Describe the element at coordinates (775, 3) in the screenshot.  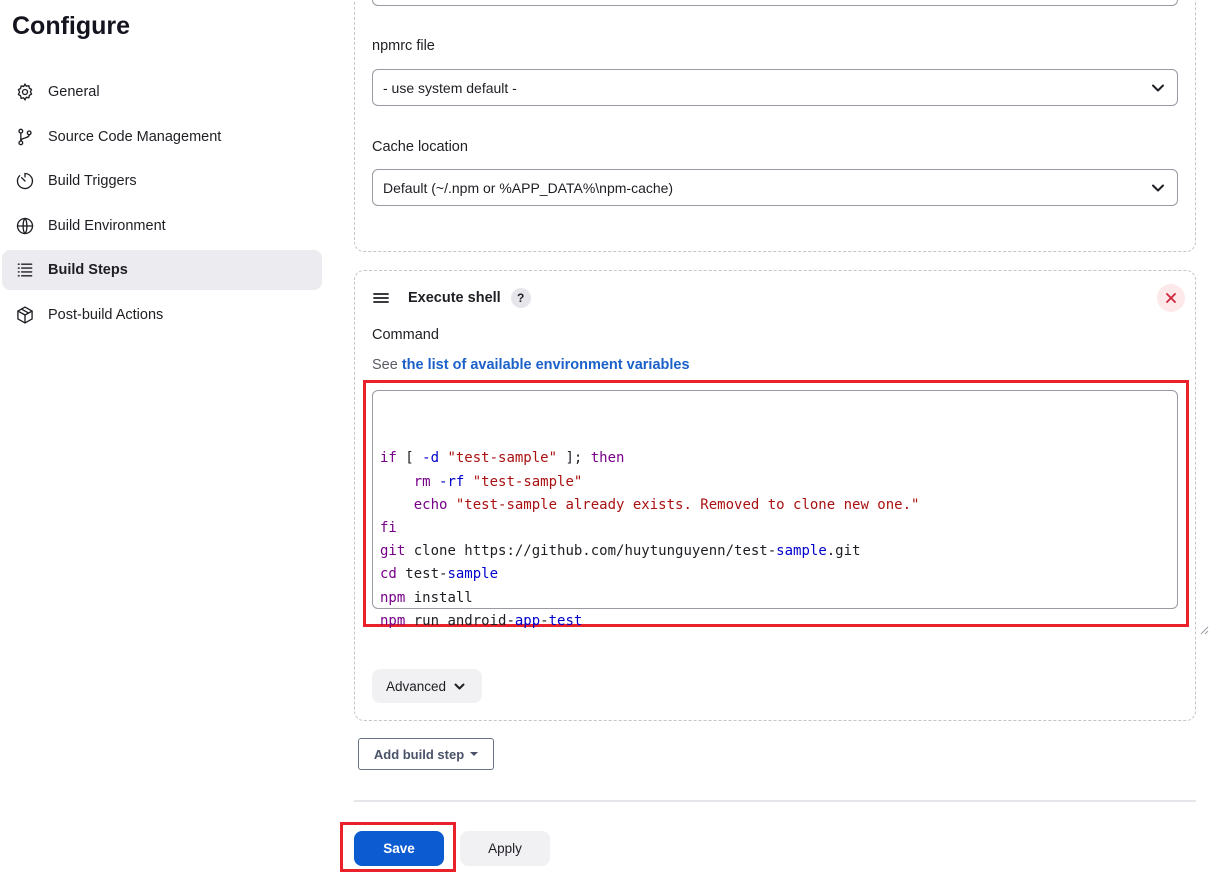
I see `previous-textarea` at that location.